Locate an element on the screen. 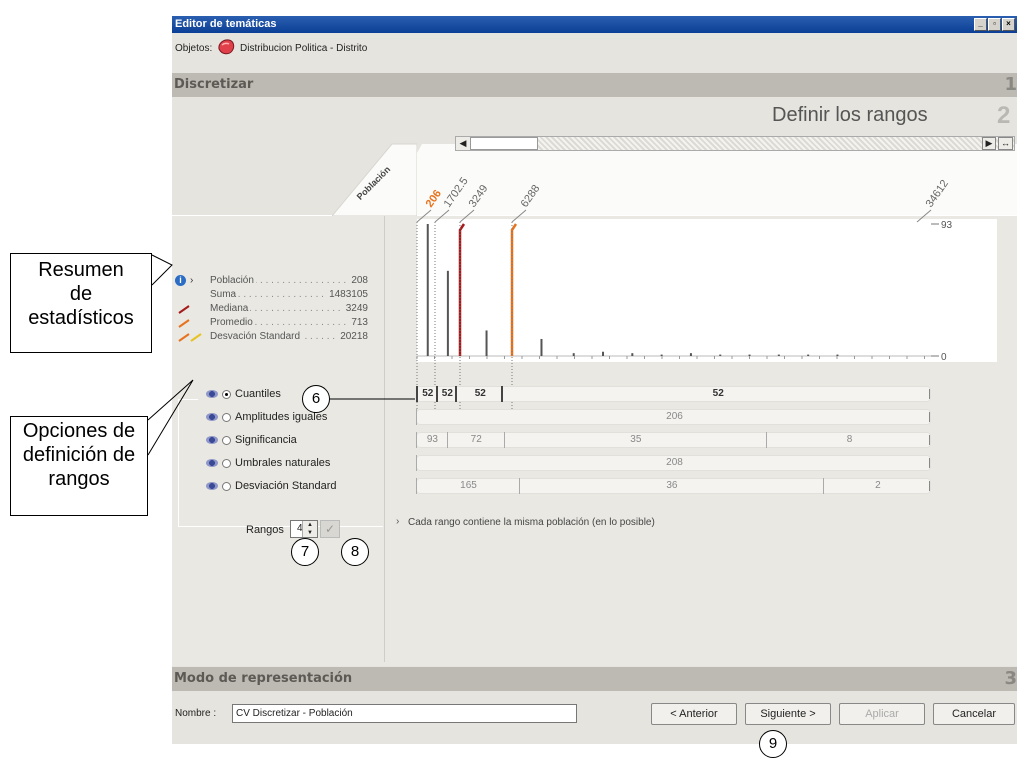  callout-6: 6 is located at coordinates (316, 399).